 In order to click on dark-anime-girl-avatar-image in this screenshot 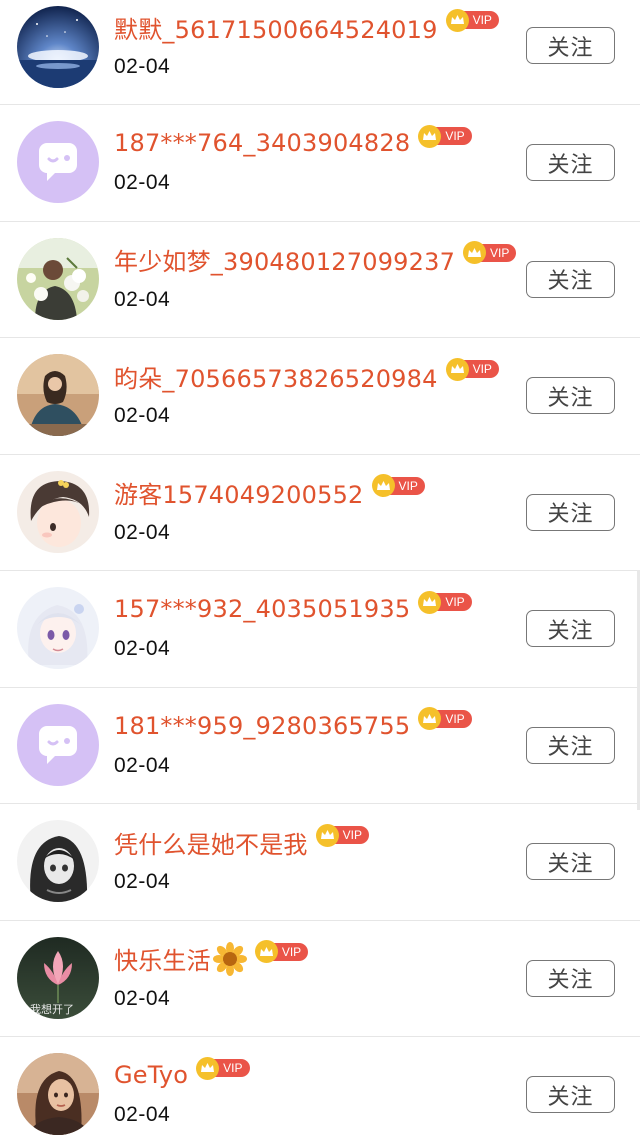, I will do `click(58, 861)`.